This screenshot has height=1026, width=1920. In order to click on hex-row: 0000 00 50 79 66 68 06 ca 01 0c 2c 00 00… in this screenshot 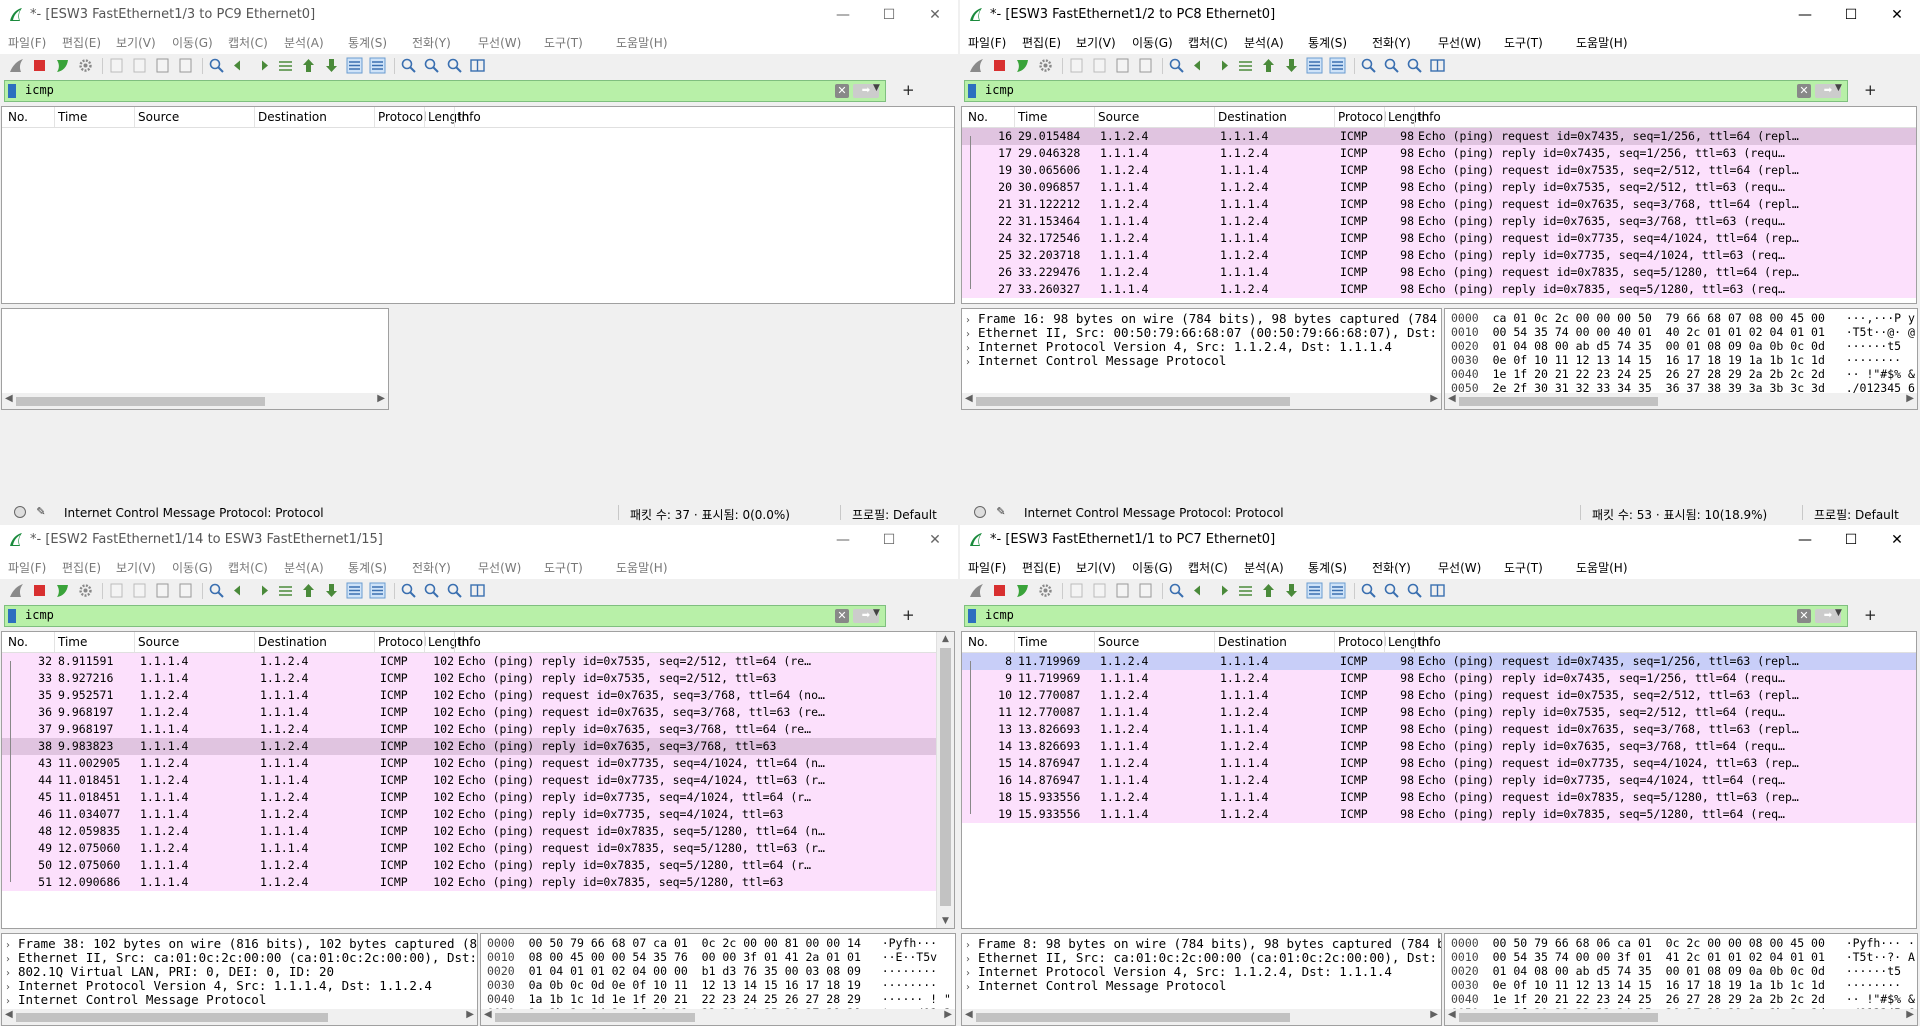, I will do `click(1683, 943)`.